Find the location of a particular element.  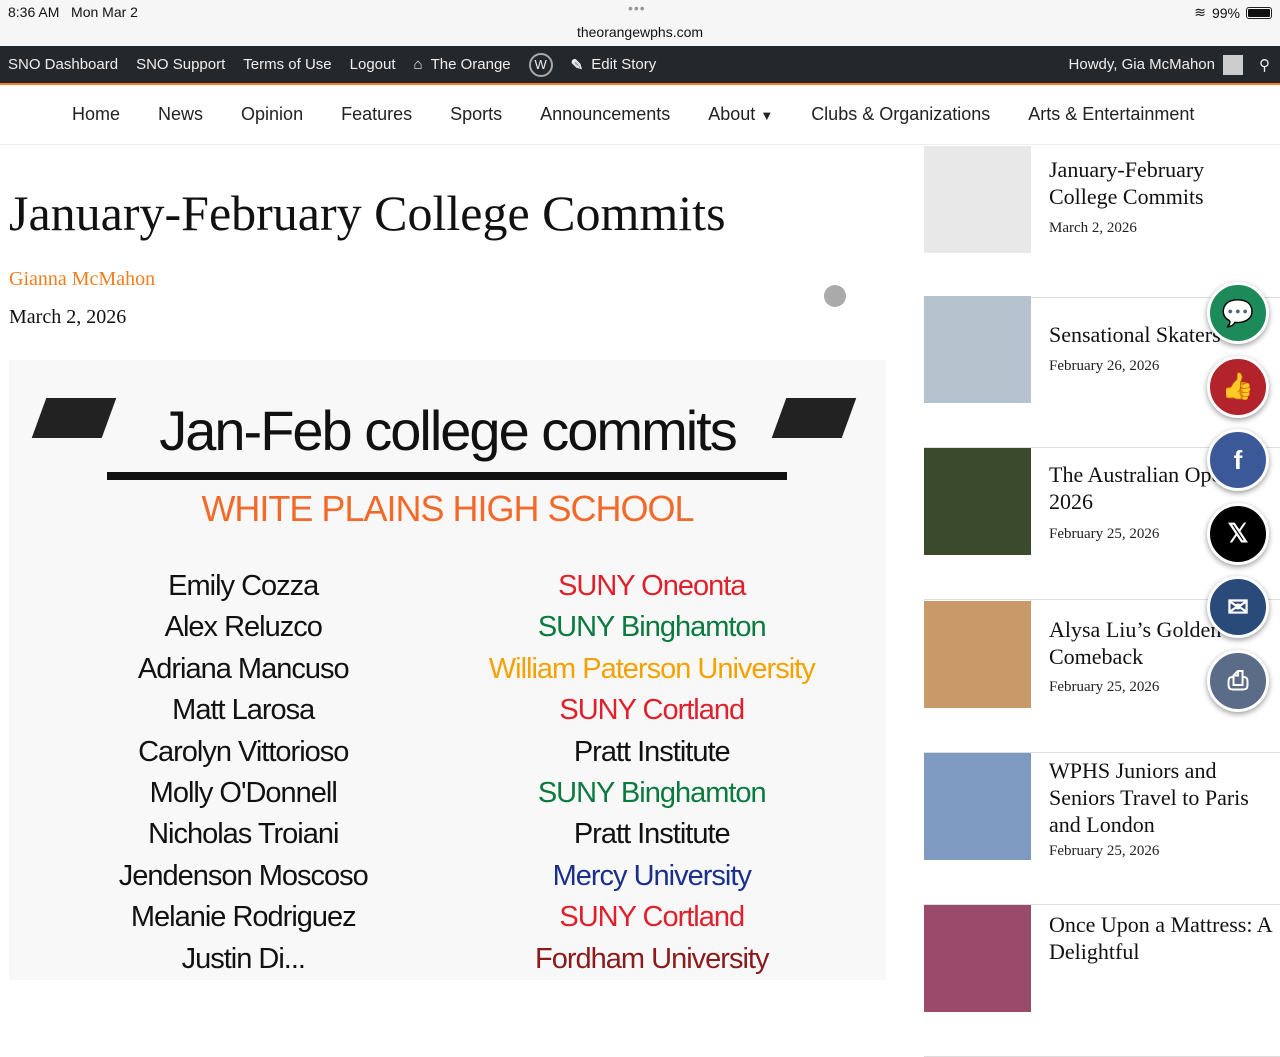

logout-link: Logout is located at coordinates (373, 64).